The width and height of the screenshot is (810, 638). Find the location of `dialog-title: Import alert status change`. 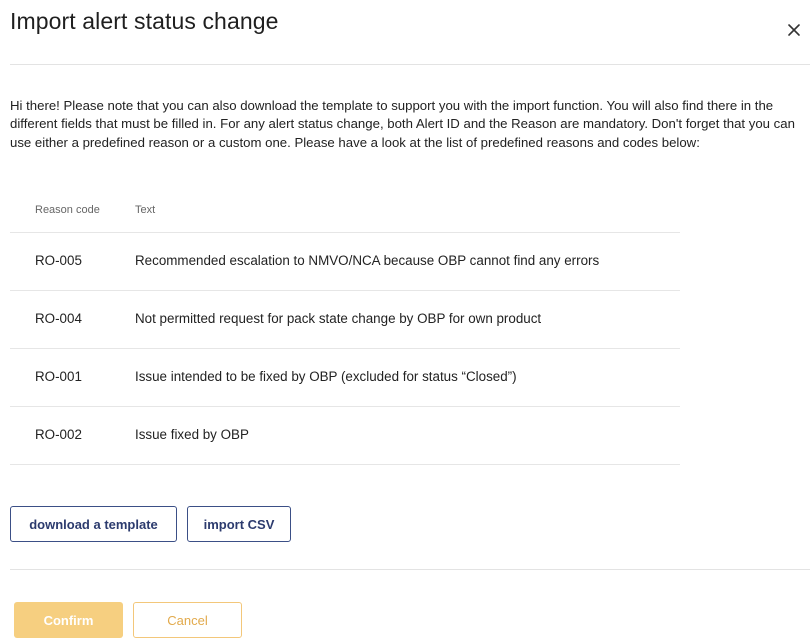

dialog-title: Import alert status change is located at coordinates (144, 21).